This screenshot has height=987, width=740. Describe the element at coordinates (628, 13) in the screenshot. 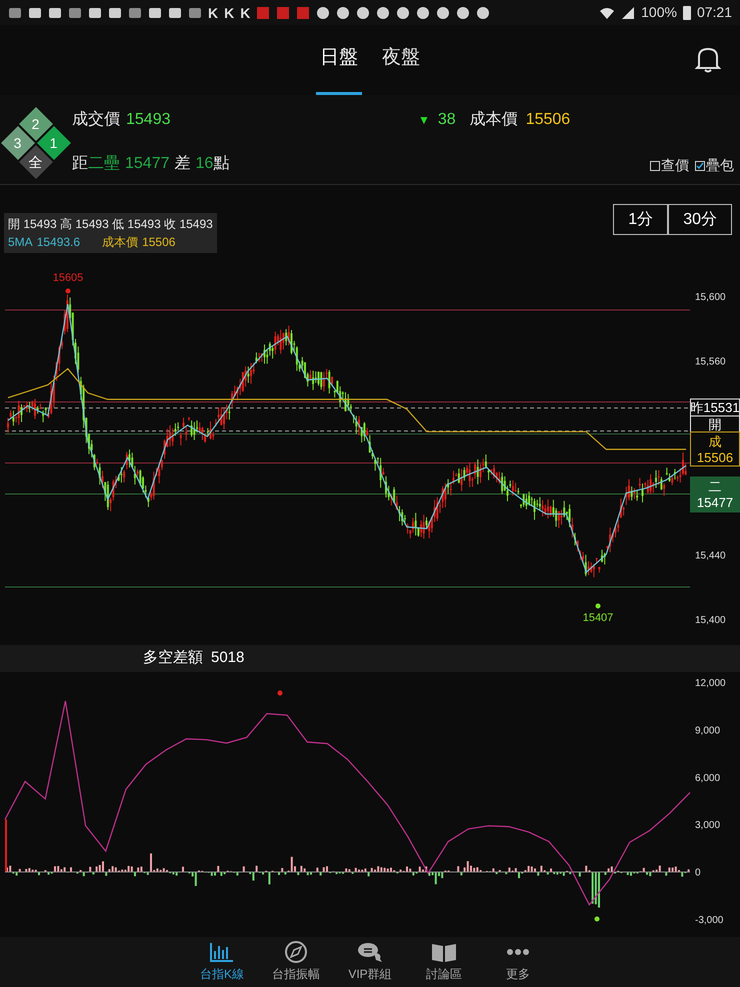

I see `signal-icon` at that location.